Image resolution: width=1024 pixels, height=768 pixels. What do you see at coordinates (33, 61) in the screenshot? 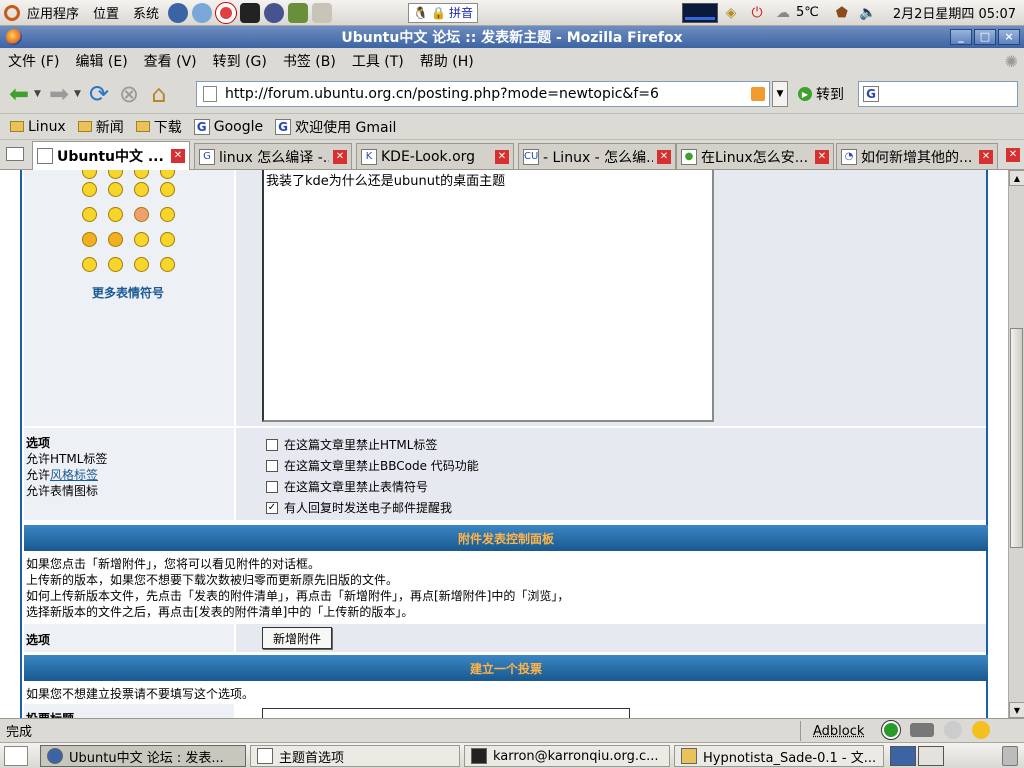
I see `menu-file: 文件 (F)` at bounding box center [33, 61].